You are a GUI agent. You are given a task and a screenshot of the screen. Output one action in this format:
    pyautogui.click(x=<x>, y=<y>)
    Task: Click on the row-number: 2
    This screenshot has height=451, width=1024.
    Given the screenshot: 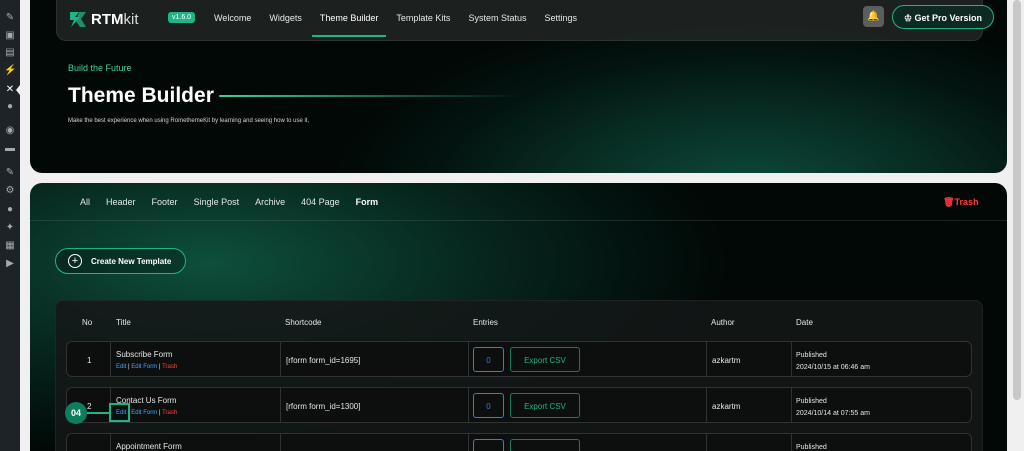 What is the action you would take?
    pyautogui.click(x=89, y=406)
    